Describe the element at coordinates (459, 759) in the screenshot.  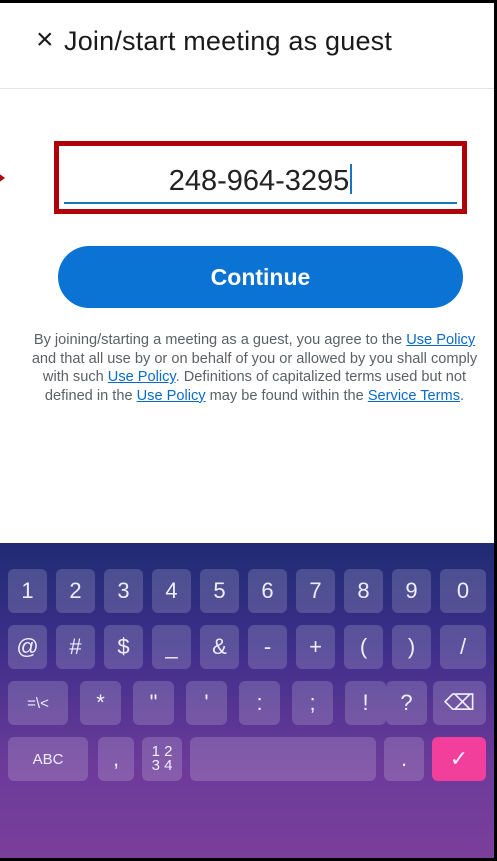
I see `enter-checkmark-icon: ✓` at that location.